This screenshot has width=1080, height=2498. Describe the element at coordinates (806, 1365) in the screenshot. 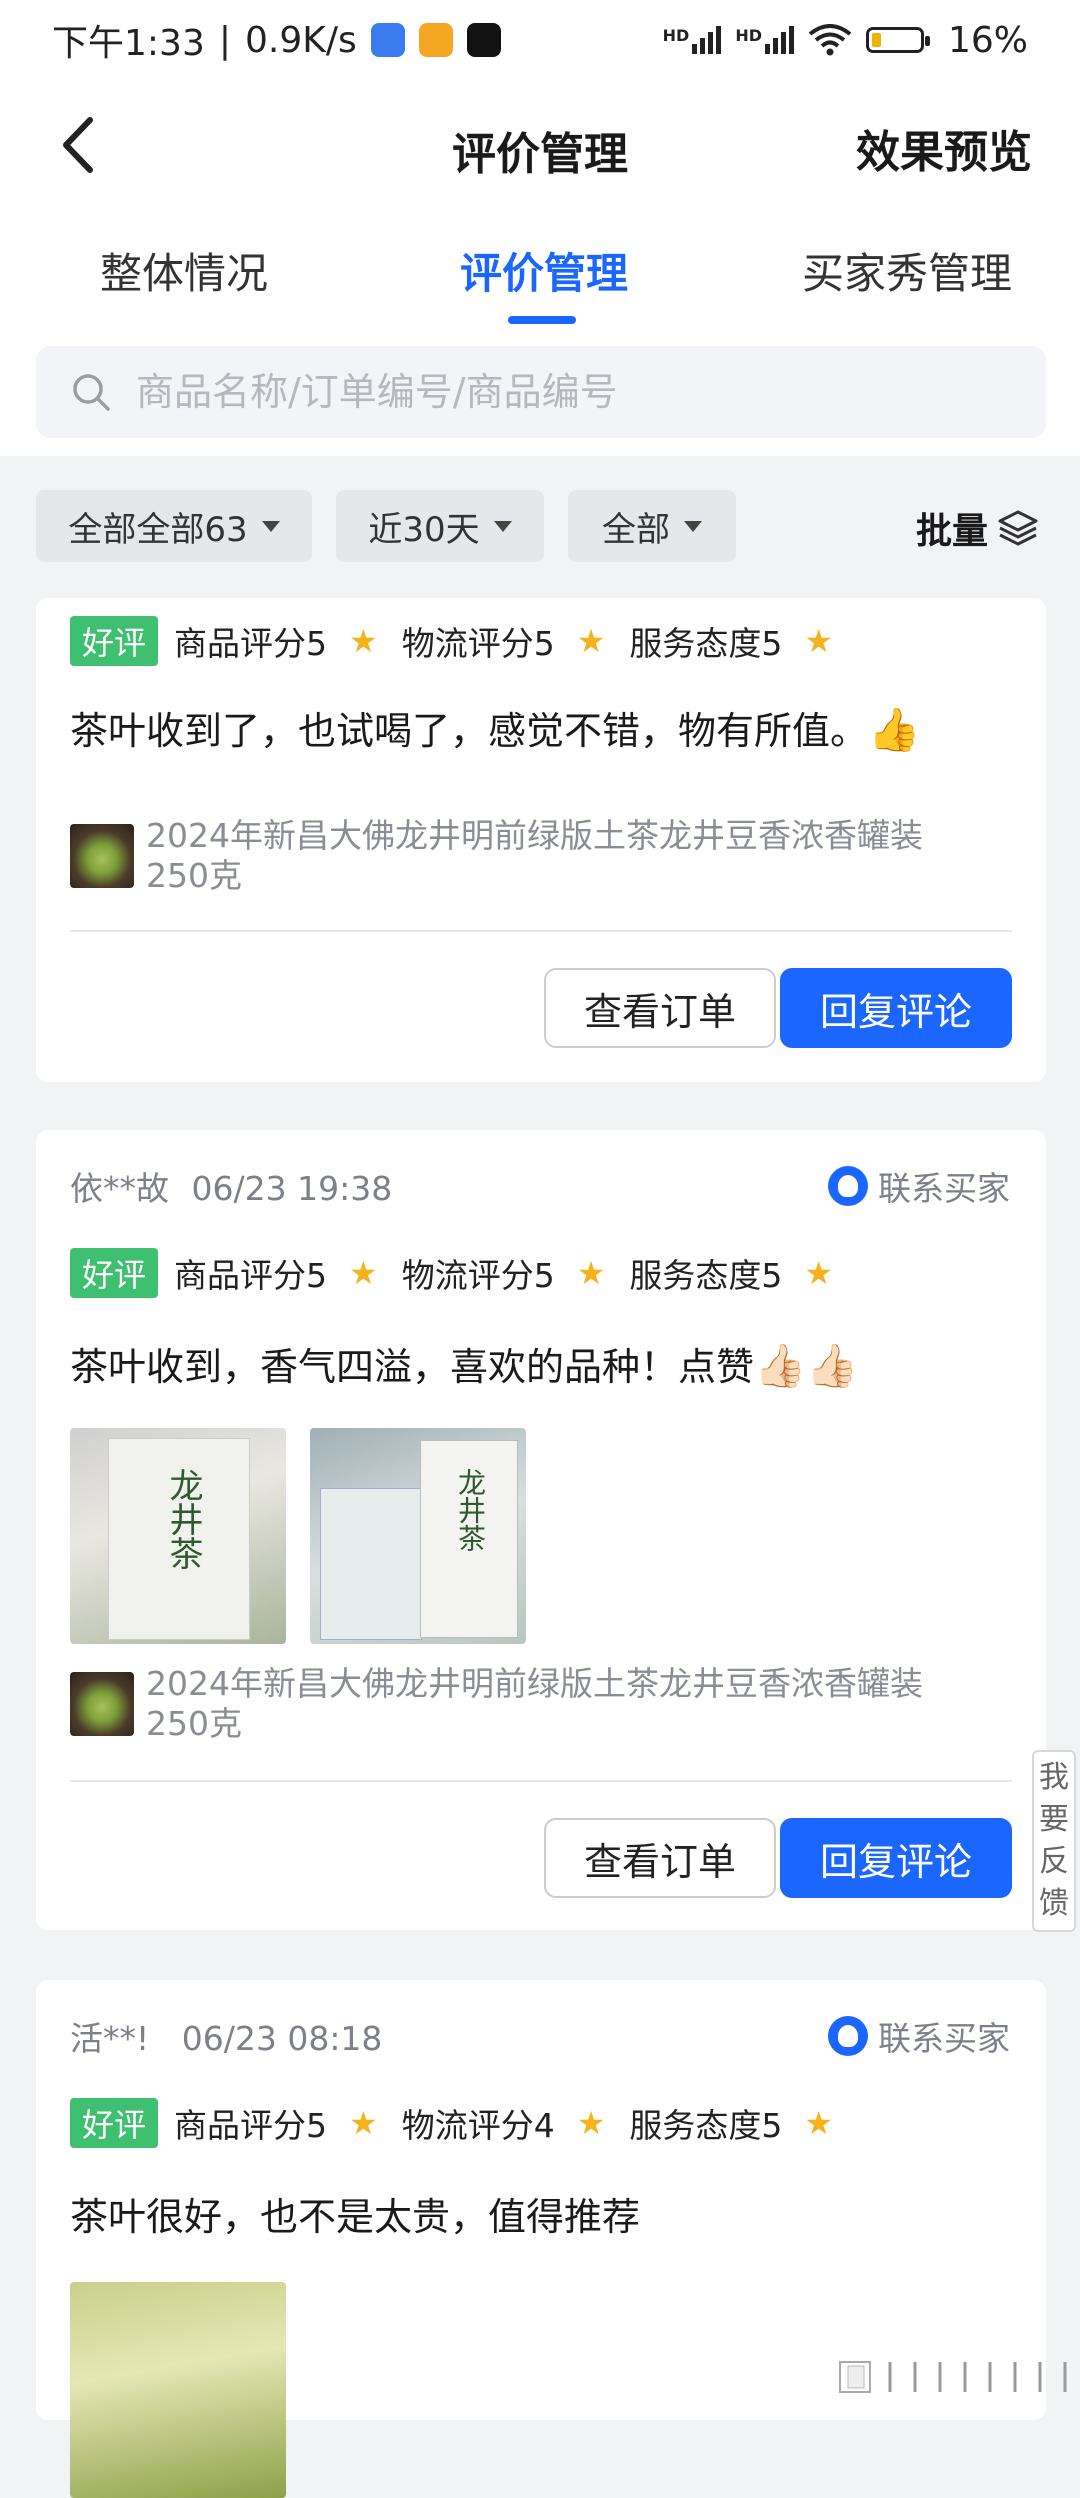

I see `thumbs-up-emoji: 👍🏻👍🏻` at that location.